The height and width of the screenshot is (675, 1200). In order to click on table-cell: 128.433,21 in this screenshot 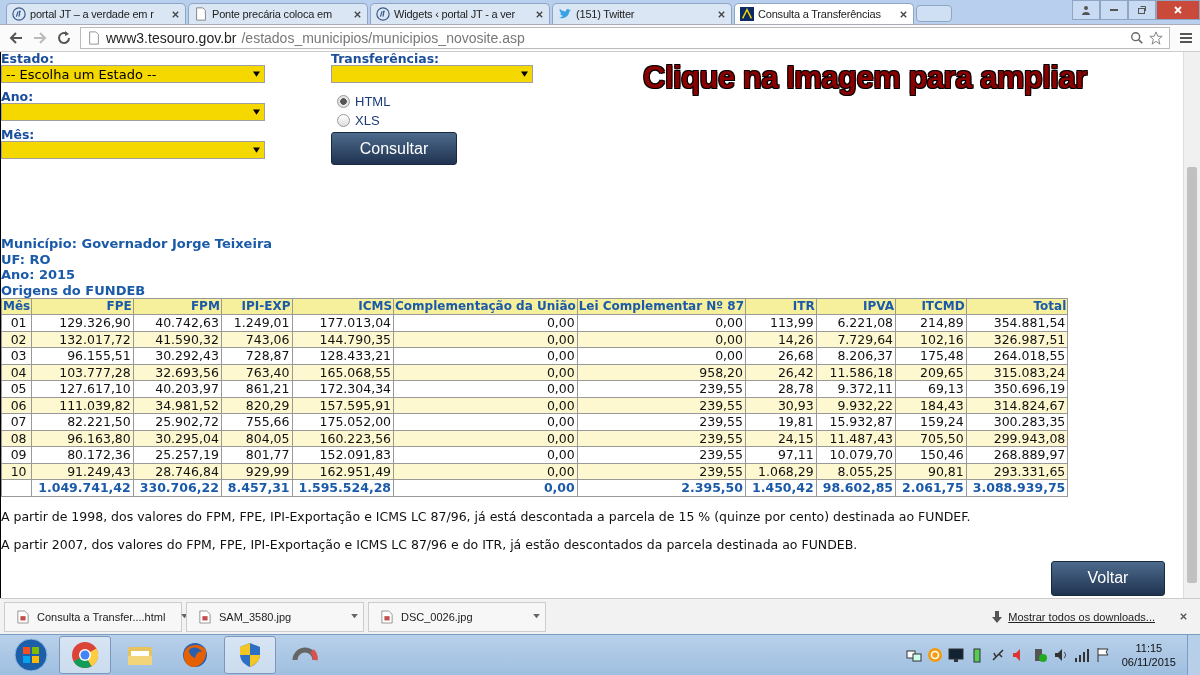, I will do `click(343, 355)`.